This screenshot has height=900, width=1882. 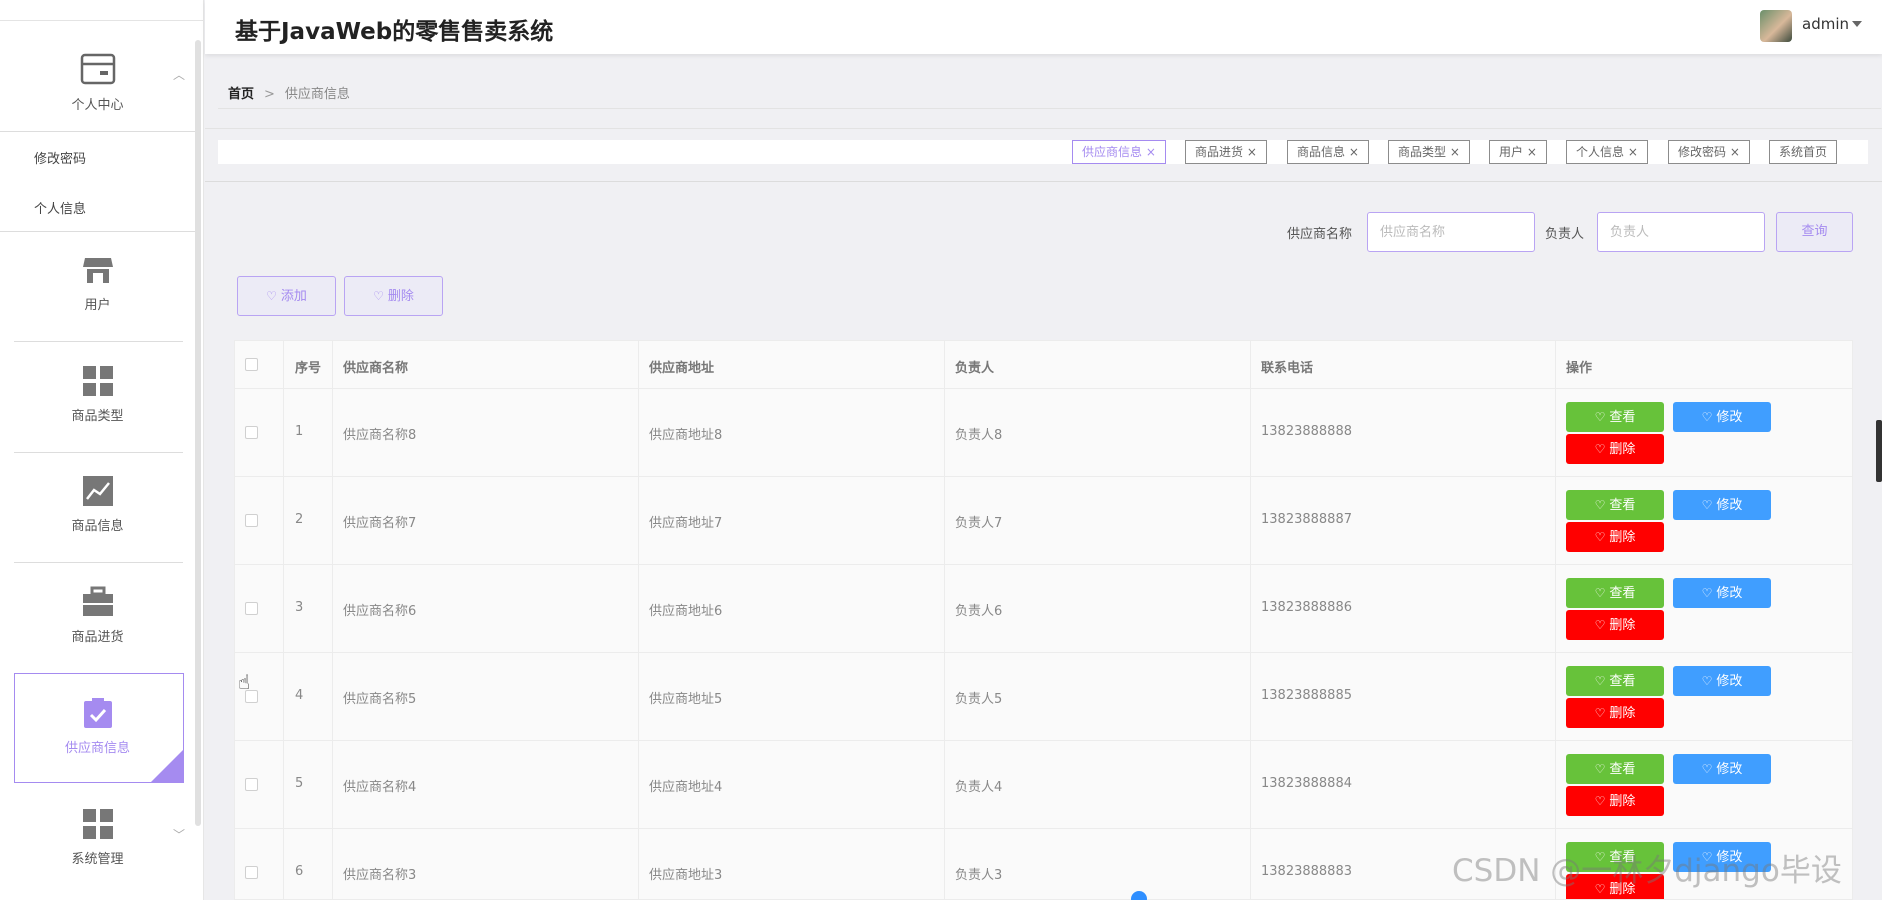 I want to click on tag-product-type: 商品类型 ×, so click(x=1429, y=152).